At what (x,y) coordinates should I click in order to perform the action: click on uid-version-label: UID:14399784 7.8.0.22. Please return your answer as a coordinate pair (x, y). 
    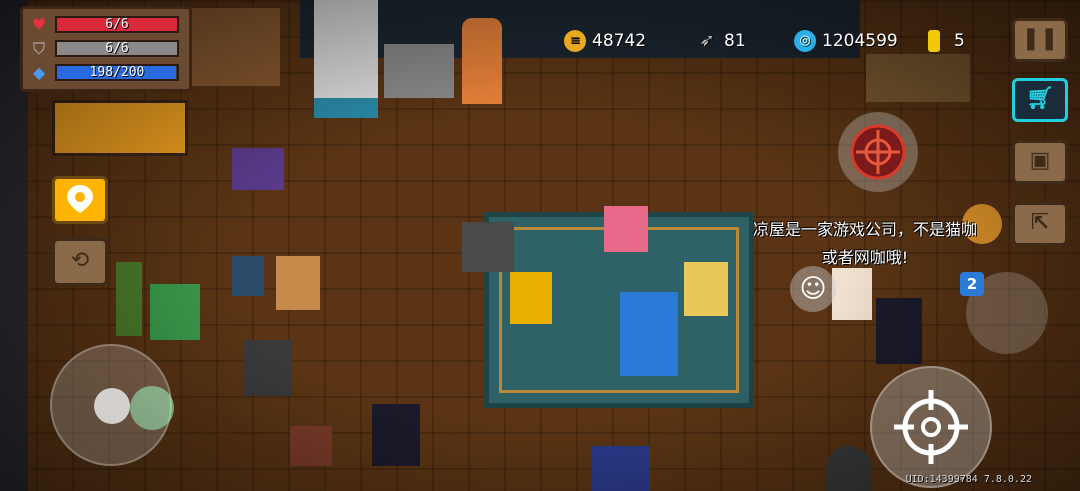
    Looking at the image, I should click on (968, 479).